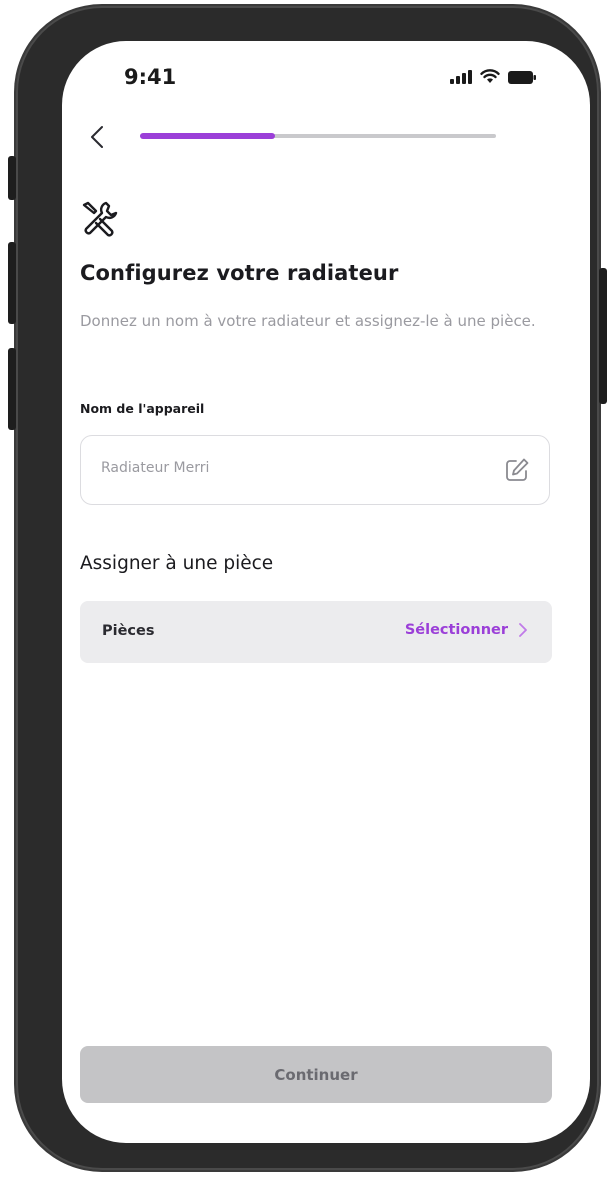 The image size is (616, 1177). What do you see at coordinates (456, 630) in the screenshot?
I see `select-room-label: Sélectionner` at bounding box center [456, 630].